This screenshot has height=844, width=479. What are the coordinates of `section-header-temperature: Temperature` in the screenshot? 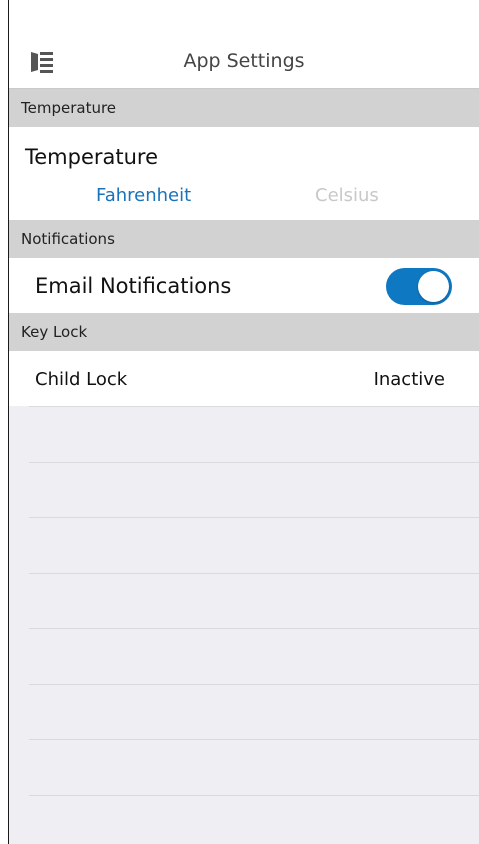 It's located at (244, 108).